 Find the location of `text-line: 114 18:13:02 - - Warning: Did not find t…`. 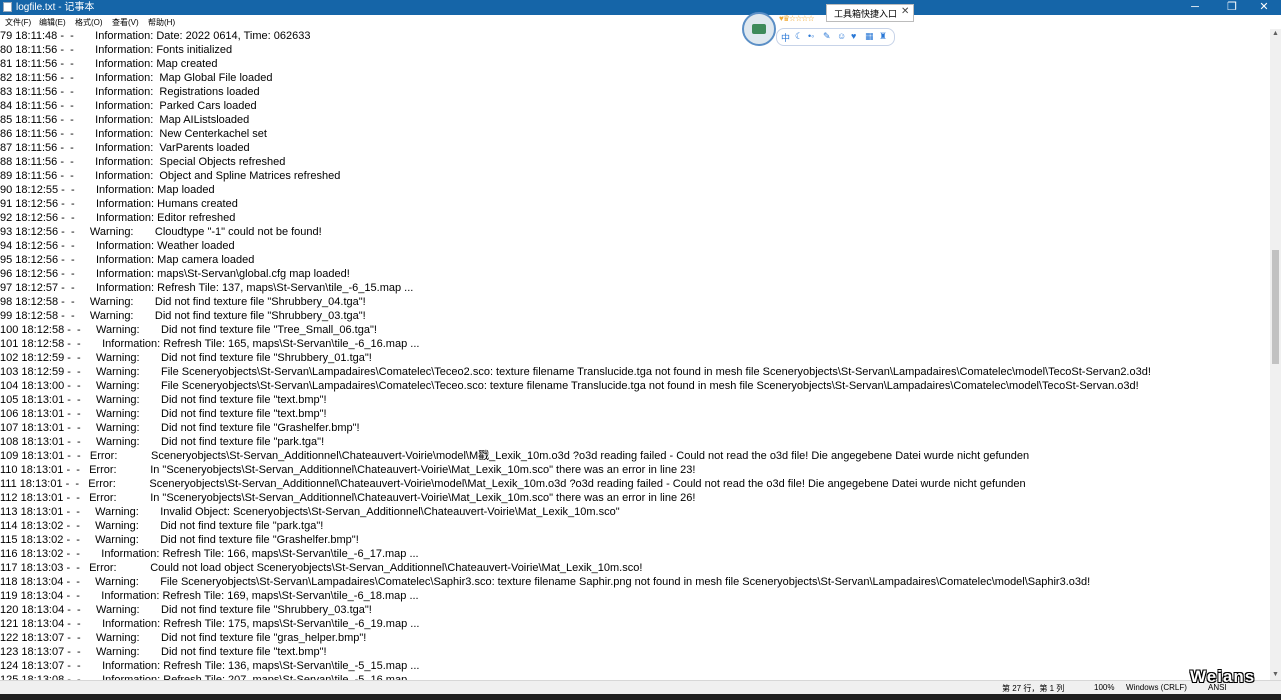

text-line: 114 18:13:02 - - Warning: Did not find t… is located at coordinates (162, 526).